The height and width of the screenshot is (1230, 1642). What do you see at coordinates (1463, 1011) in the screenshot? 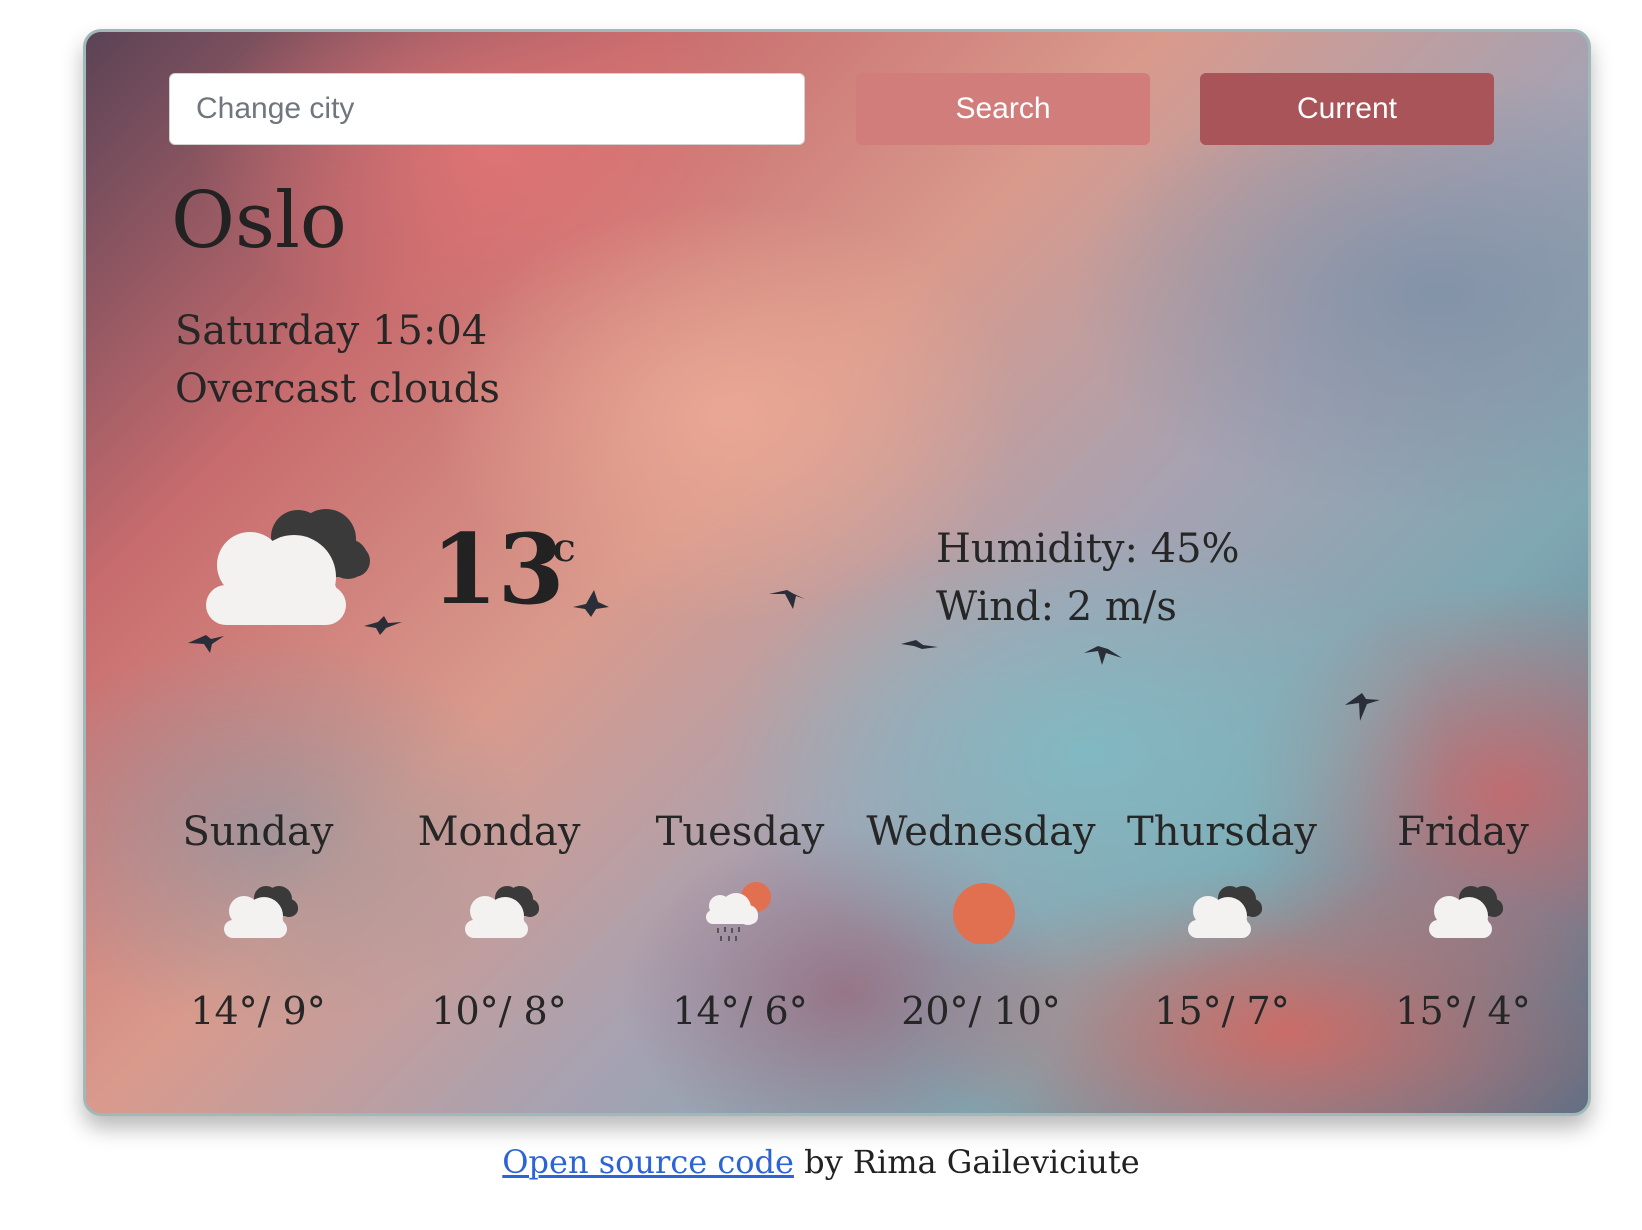
I see `forecast-temps: 15°/ 4°` at bounding box center [1463, 1011].